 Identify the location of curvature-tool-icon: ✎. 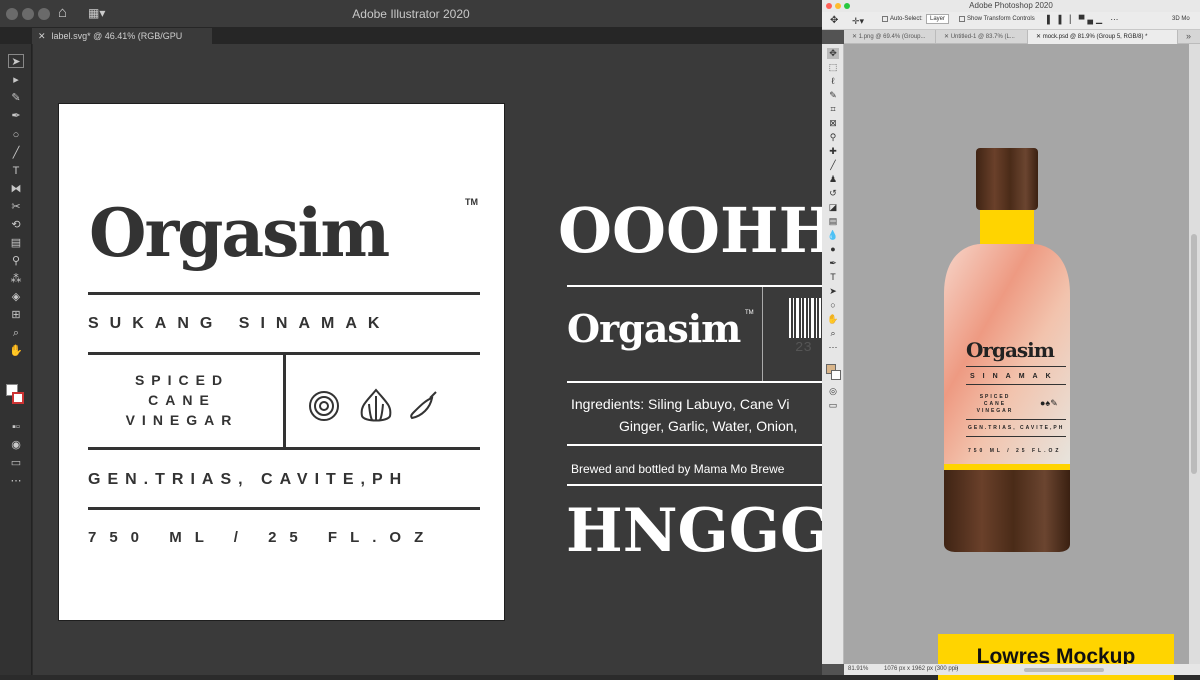
(16, 98).